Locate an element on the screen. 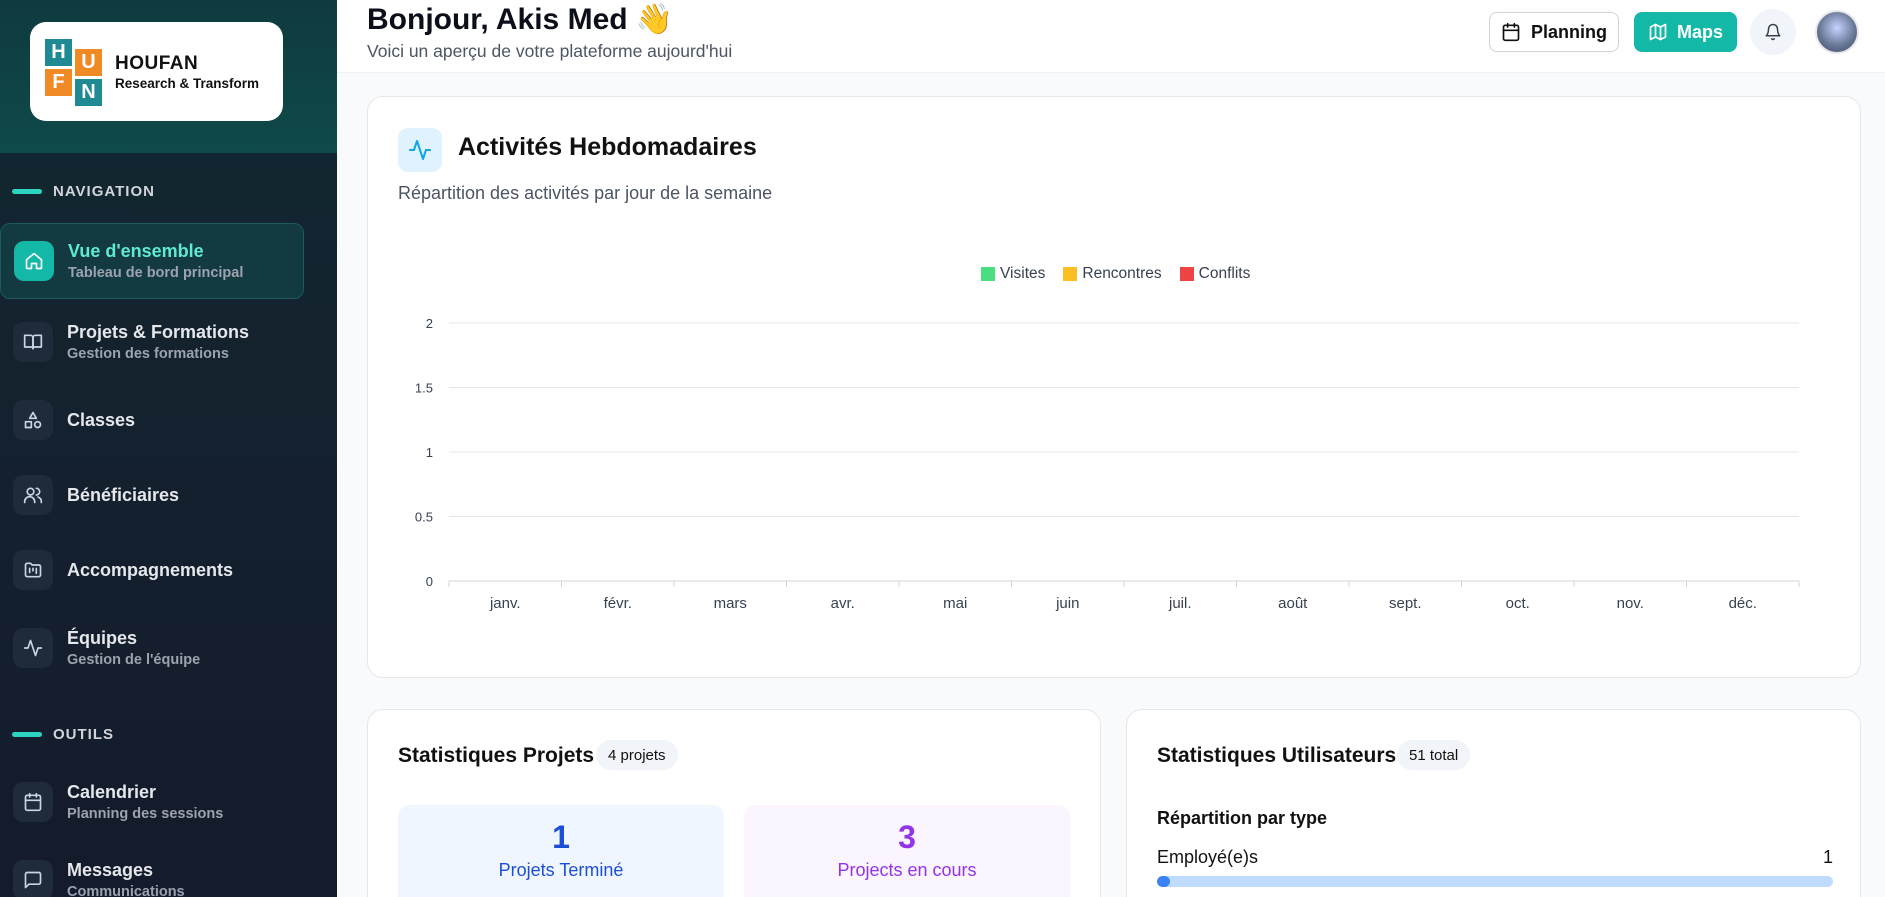 The image size is (1885, 897). sidebar-item-accompagnements: Accompagnements is located at coordinates (152, 570).